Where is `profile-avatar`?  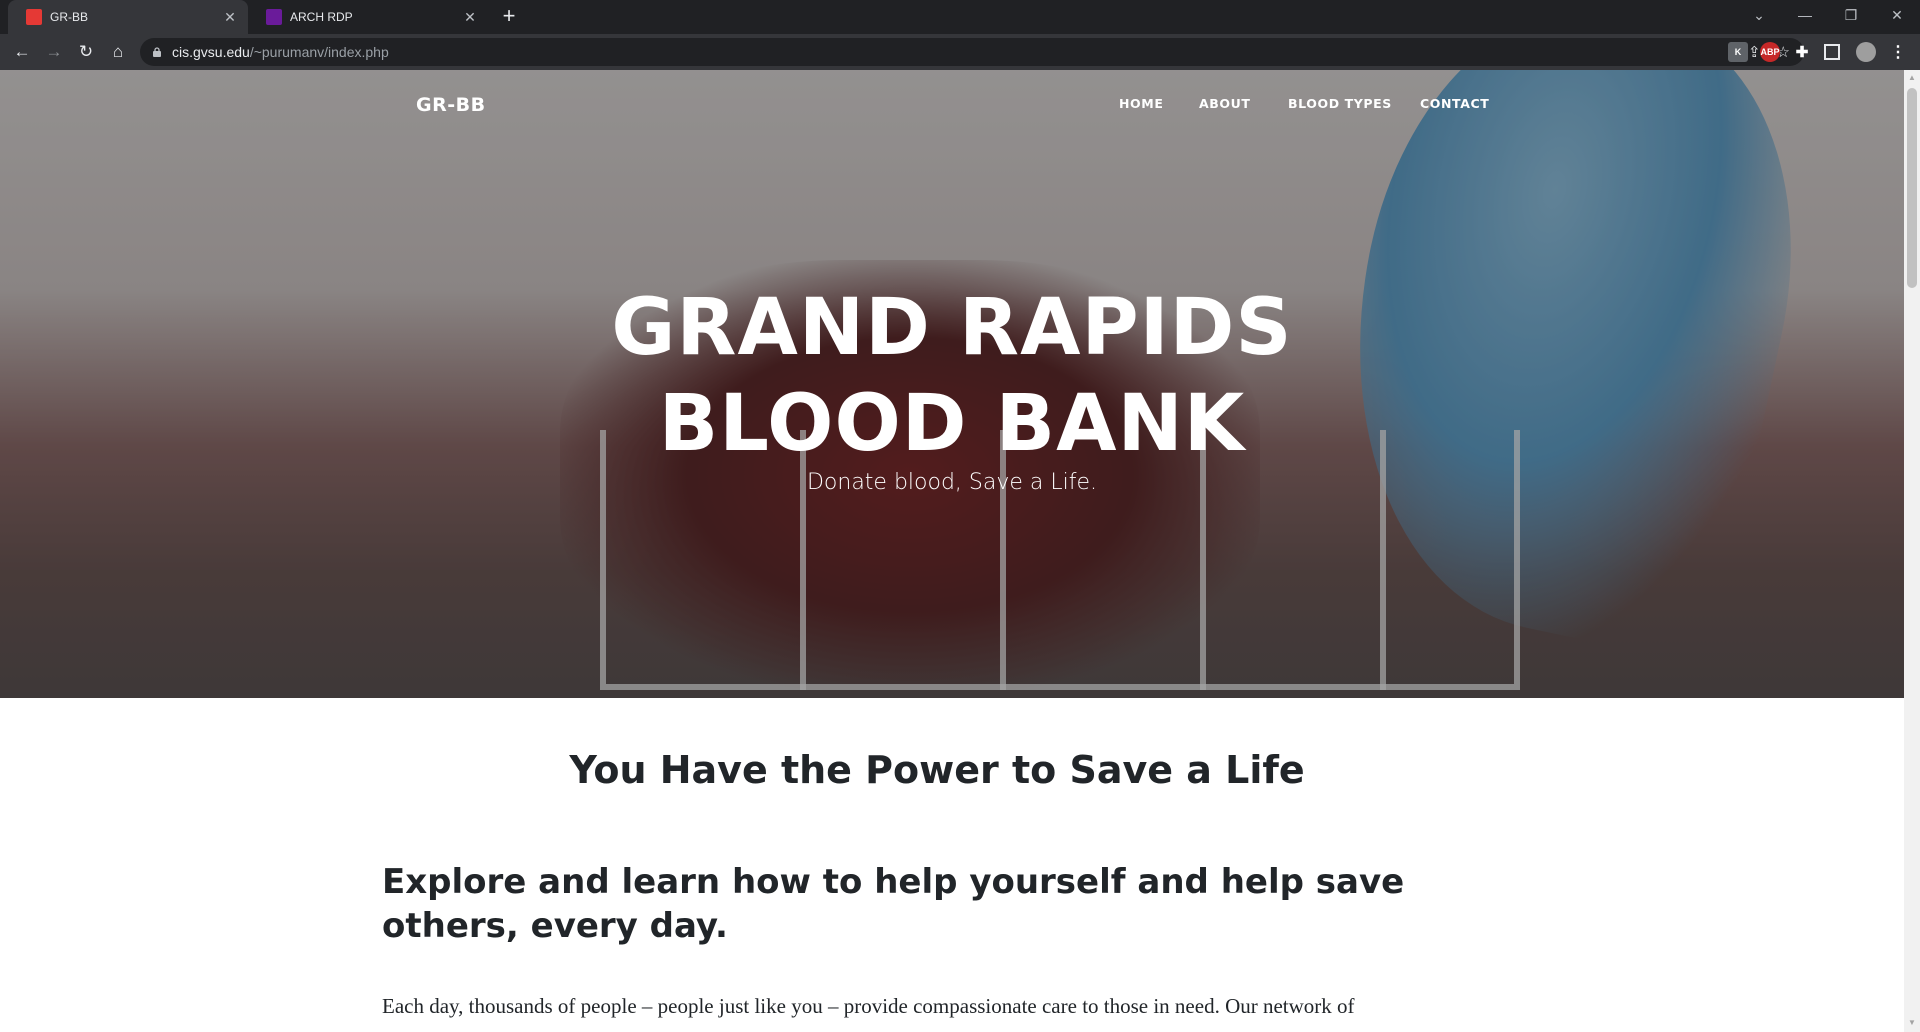 profile-avatar is located at coordinates (1866, 52).